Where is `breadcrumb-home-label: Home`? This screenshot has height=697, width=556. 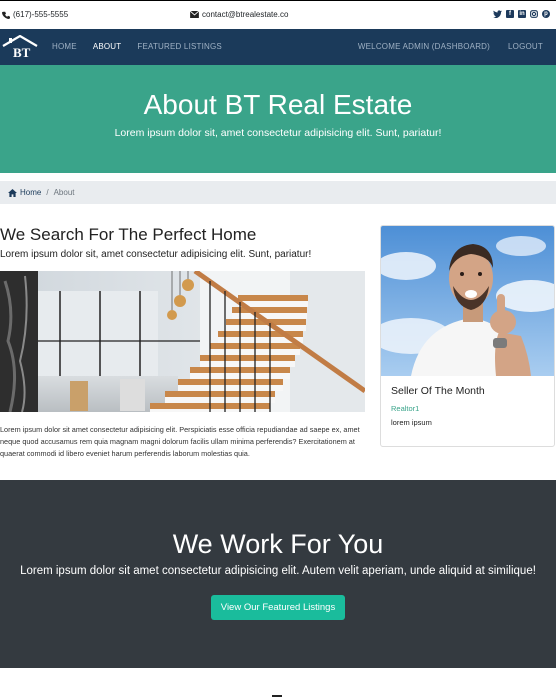
breadcrumb-home-label: Home is located at coordinates (31, 192).